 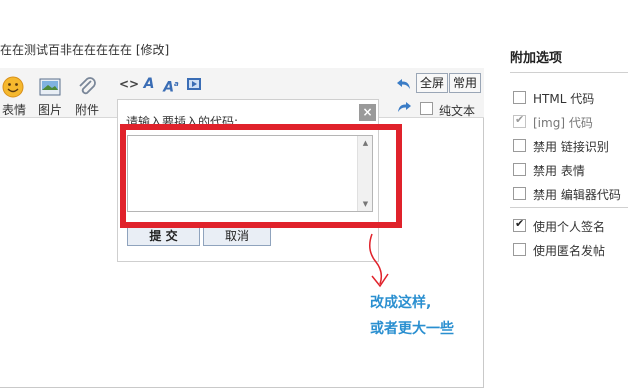 What do you see at coordinates (367, 112) in the screenshot?
I see `close-icon: ×` at bounding box center [367, 112].